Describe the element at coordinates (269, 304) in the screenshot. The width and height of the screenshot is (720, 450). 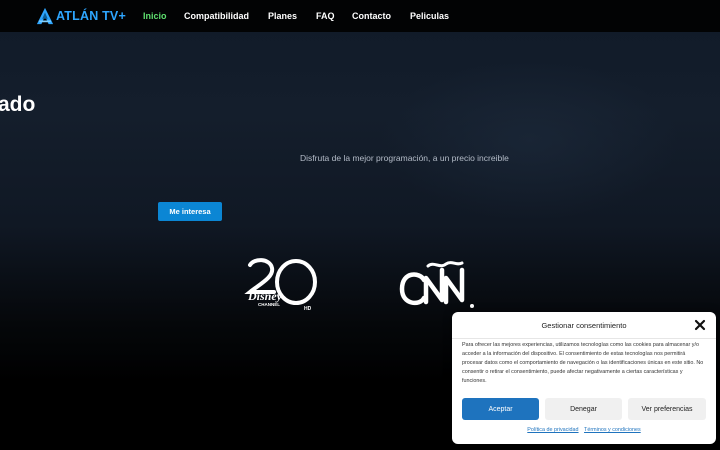
I see `disney-channel-subtext: CHANNEL` at that location.